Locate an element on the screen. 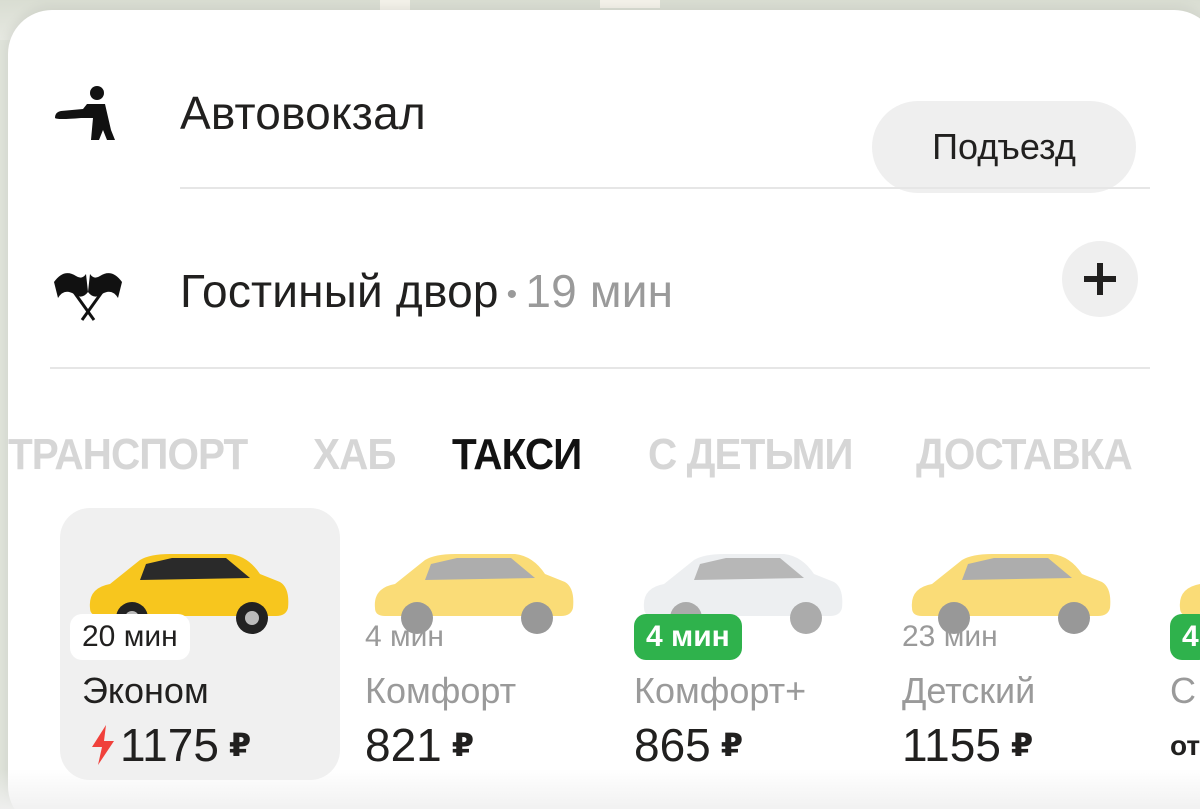  eta-badge: 4 is located at coordinates (1185, 637).